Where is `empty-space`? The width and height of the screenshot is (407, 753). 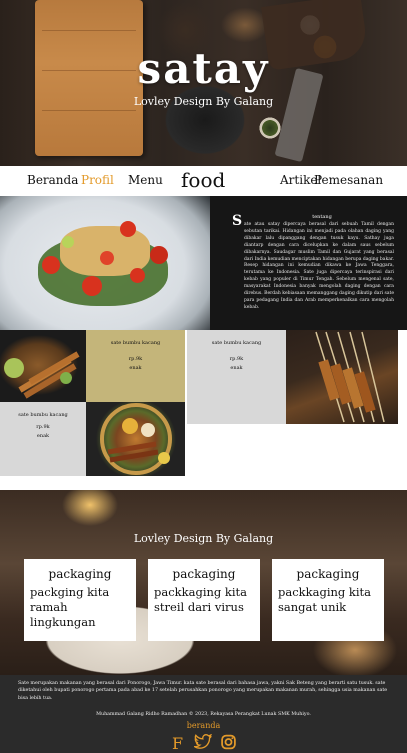
empty-space is located at coordinates (291, 450).